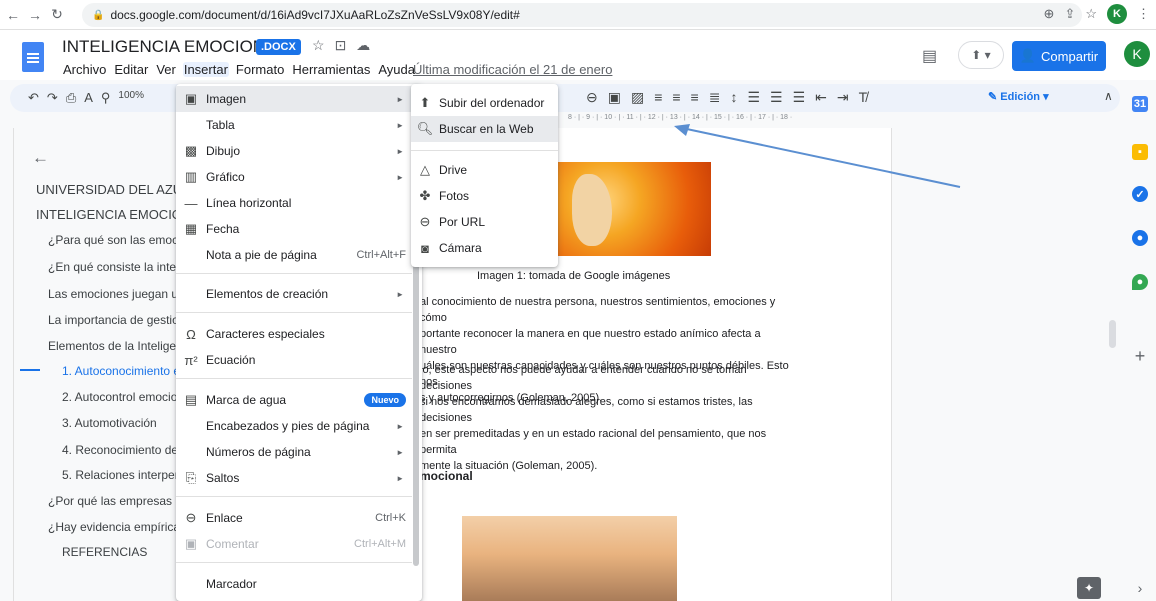  What do you see at coordinates (733, 97) in the screenshot?
I see `line-spacing-icon: ↕` at bounding box center [733, 97].